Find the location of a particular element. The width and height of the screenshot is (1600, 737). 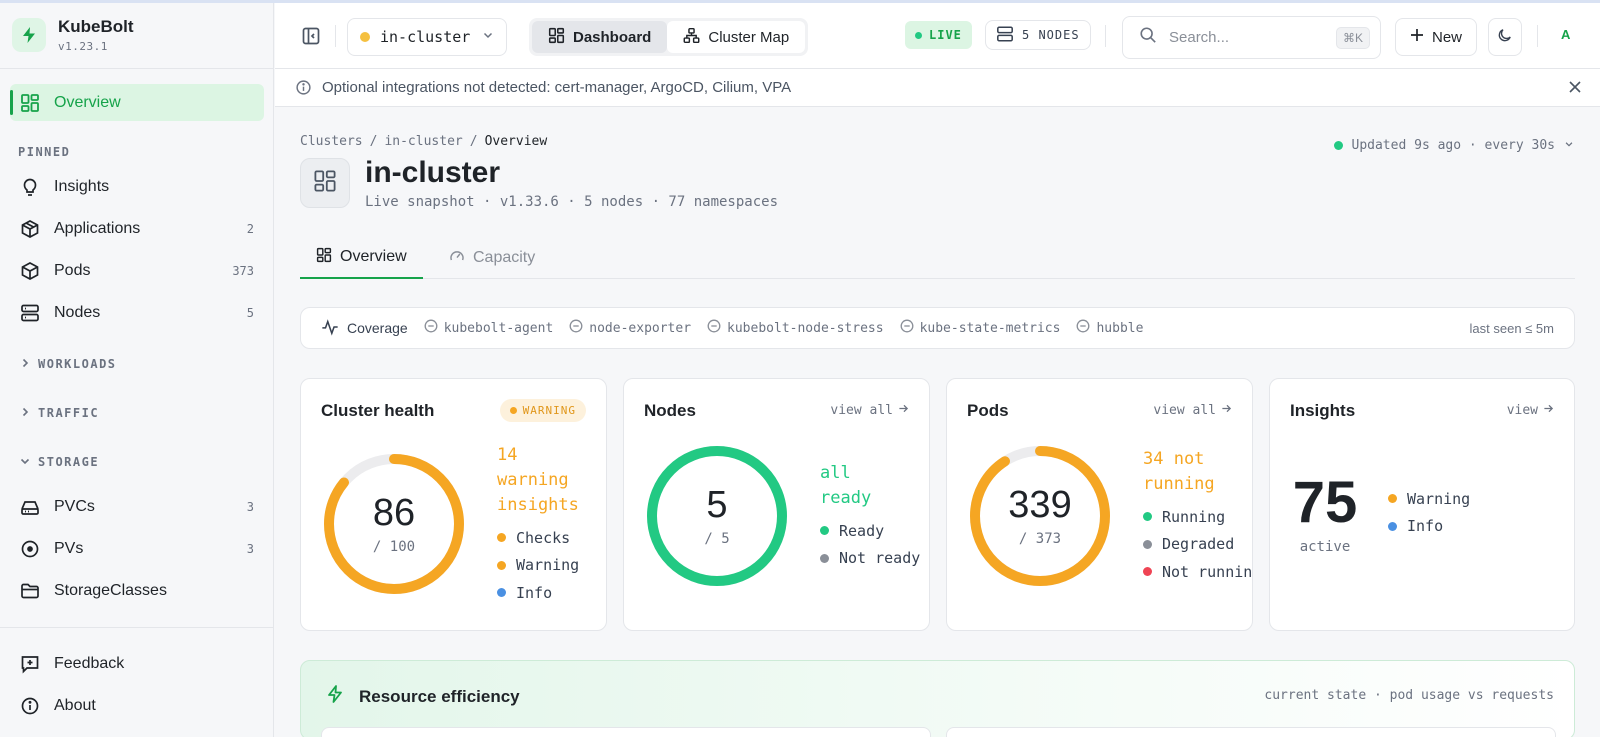

brand: KubeBolt v1.23.1 is located at coordinates (73, 35).